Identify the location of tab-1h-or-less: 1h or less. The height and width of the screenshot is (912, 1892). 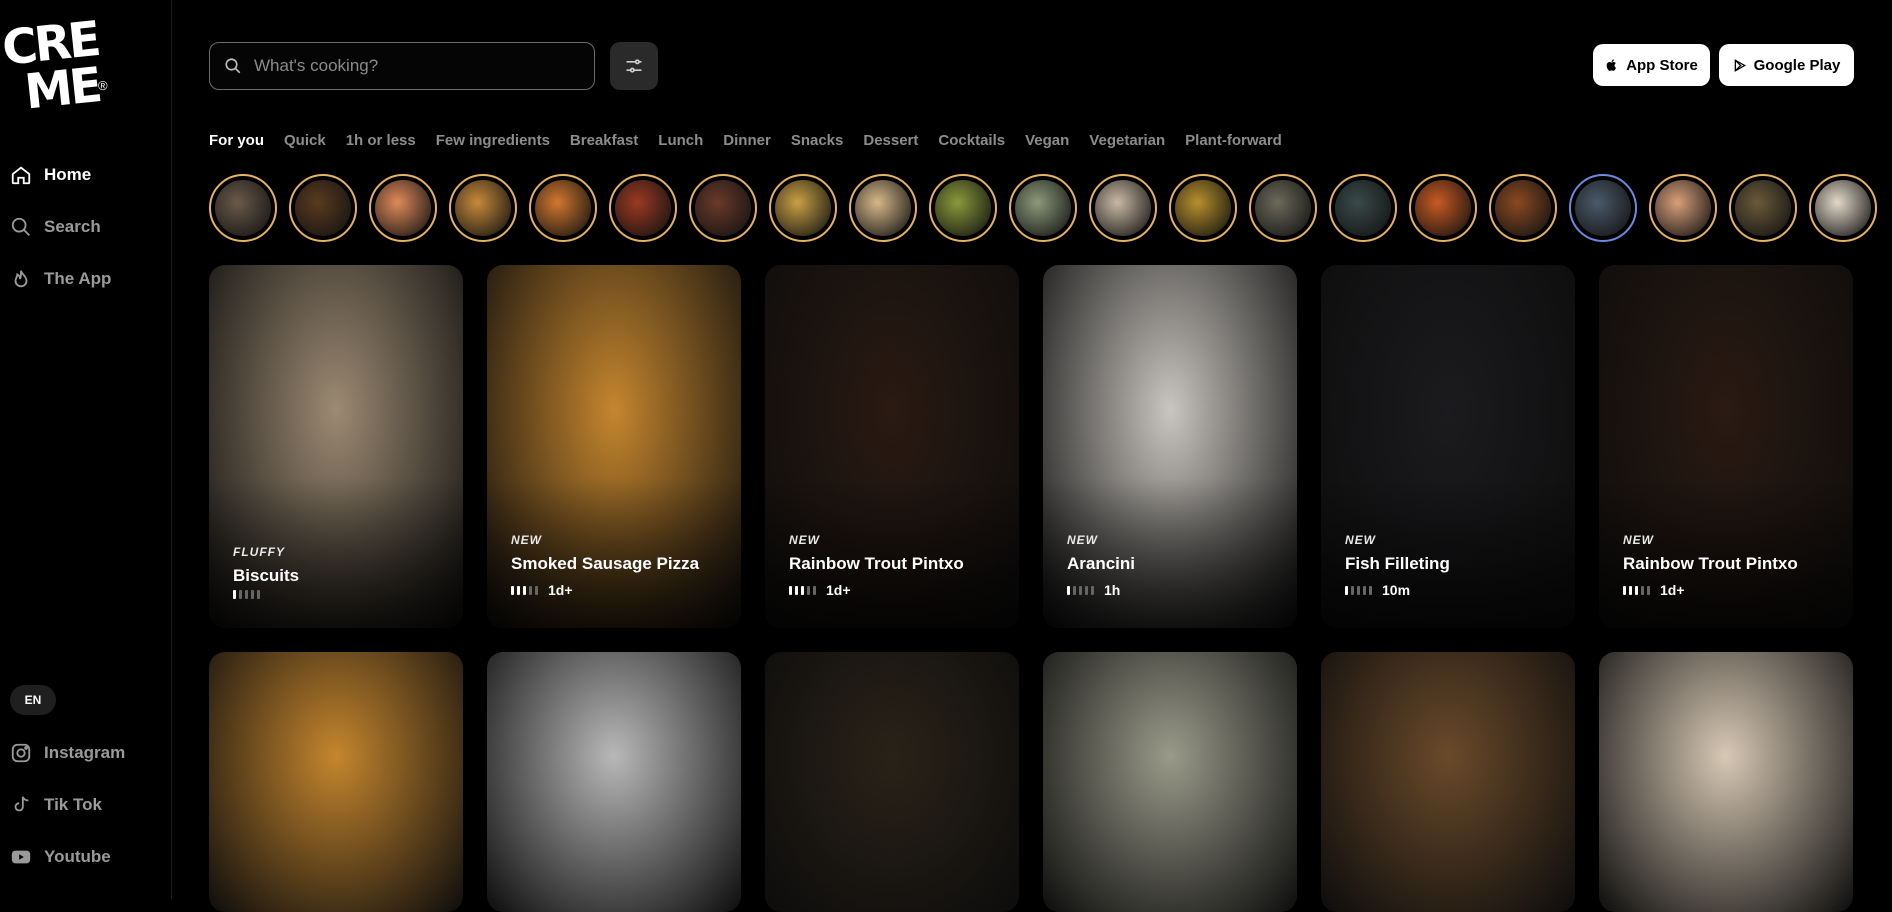
(381, 140).